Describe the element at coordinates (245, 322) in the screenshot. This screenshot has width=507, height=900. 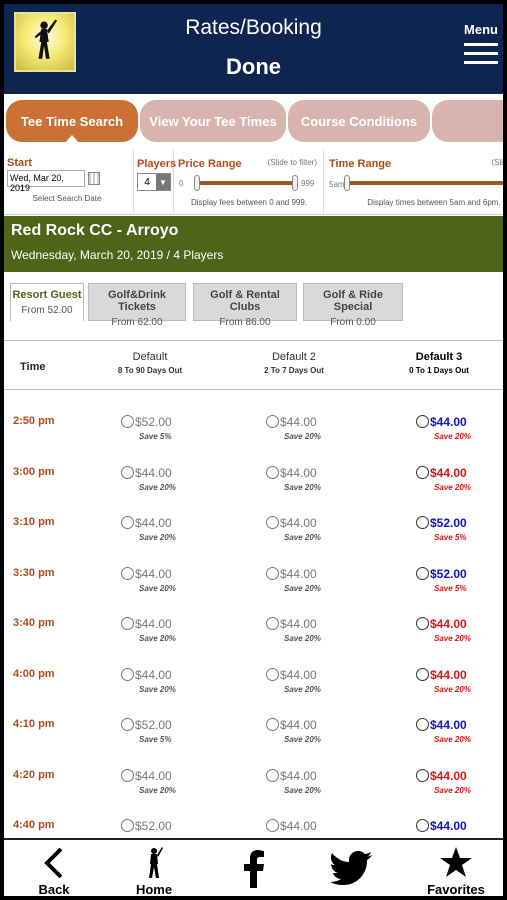
I see `rate-tab-from: From 86.00` at that location.